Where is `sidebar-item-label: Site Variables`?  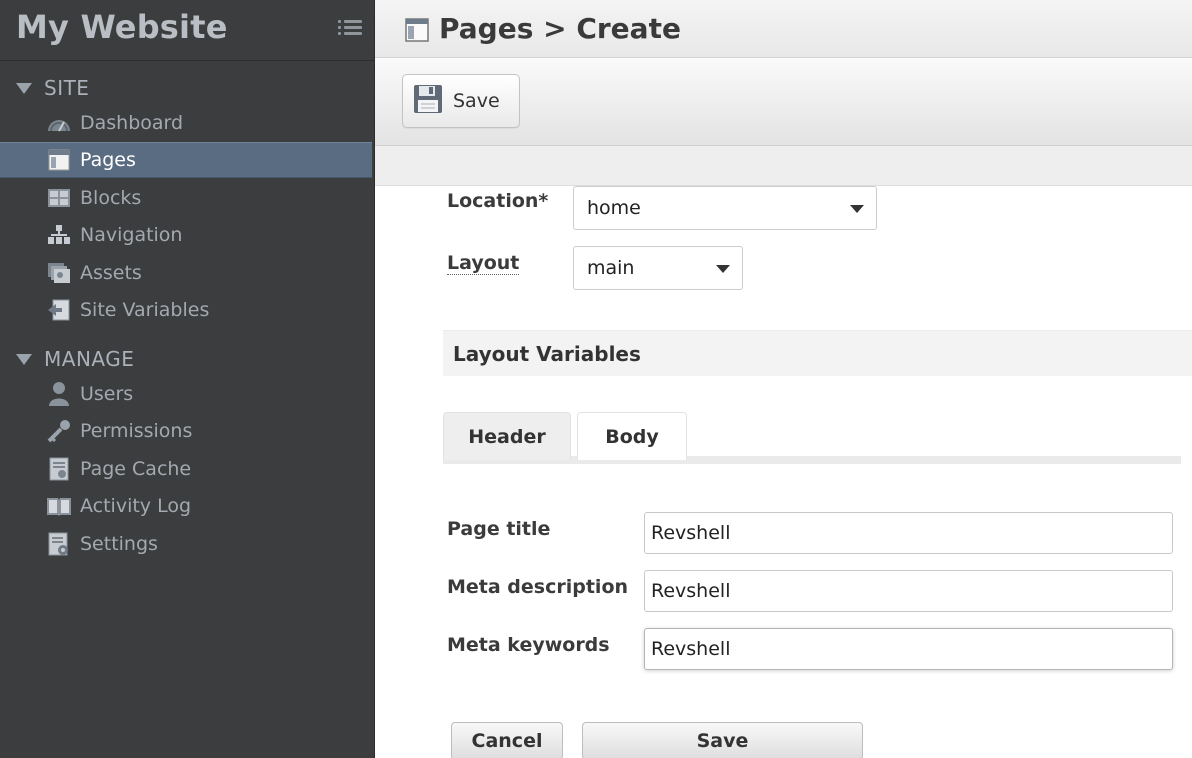
sidebar-item-label: Site Variables is located at coordinates (145, 310).